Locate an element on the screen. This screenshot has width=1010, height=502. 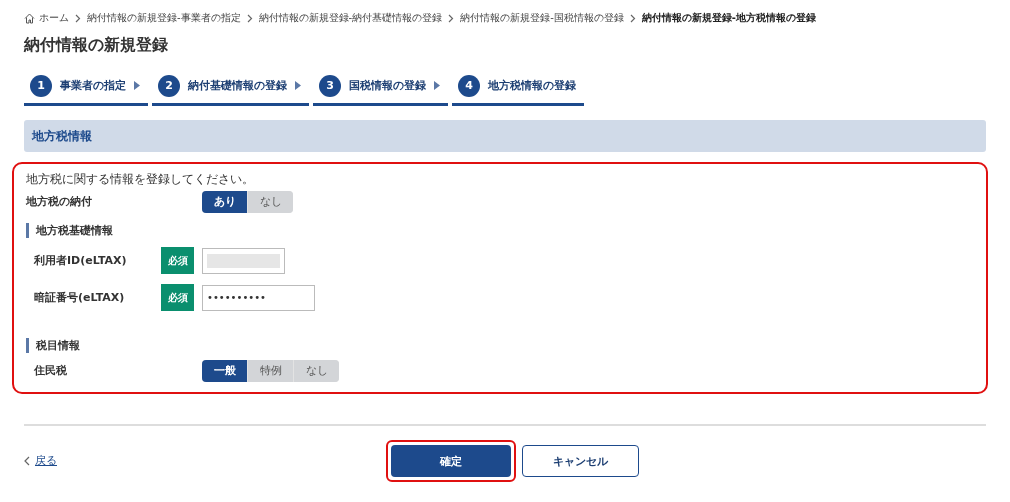
step-label: 納付基礎情報の登録 is located at coordinates (237, 85).